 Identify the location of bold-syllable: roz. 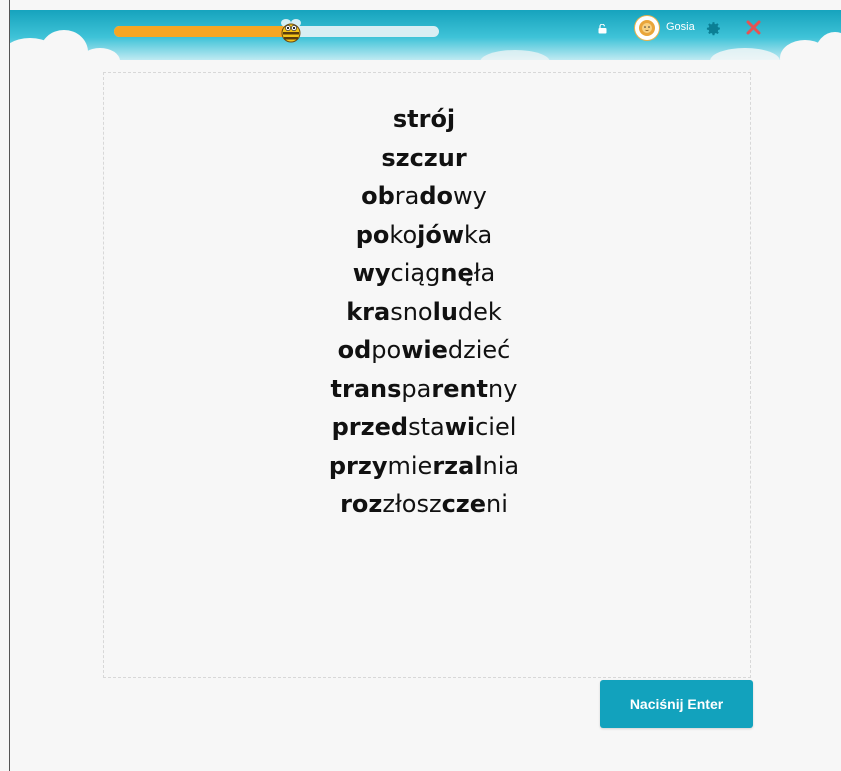
(361, 504).